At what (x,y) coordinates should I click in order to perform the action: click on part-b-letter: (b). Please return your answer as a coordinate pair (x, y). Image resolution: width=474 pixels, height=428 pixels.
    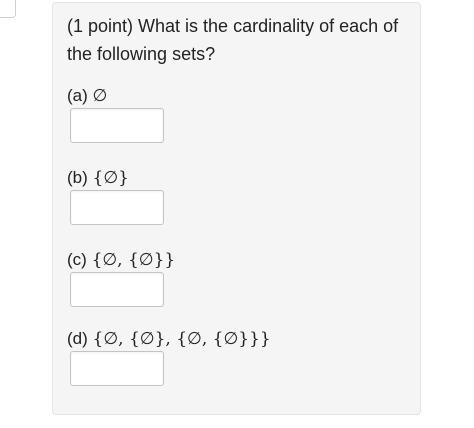
    Looking at the image, I should click on (77, 177).